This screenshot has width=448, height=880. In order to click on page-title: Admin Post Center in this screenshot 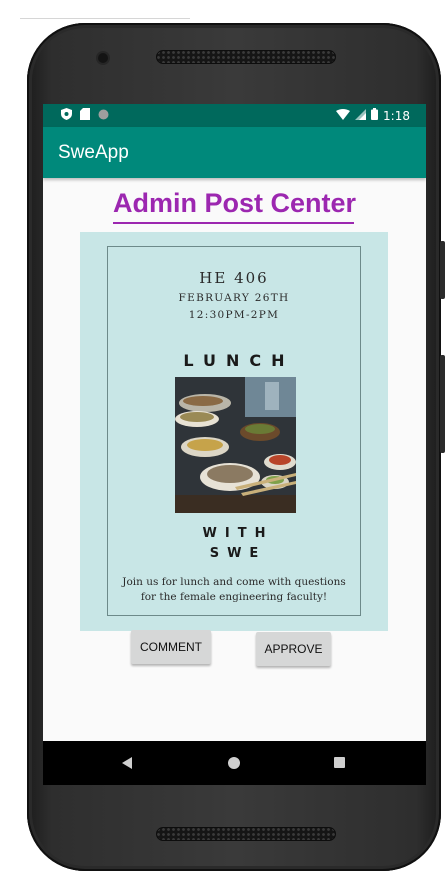, I will do `click(234, 203)`.